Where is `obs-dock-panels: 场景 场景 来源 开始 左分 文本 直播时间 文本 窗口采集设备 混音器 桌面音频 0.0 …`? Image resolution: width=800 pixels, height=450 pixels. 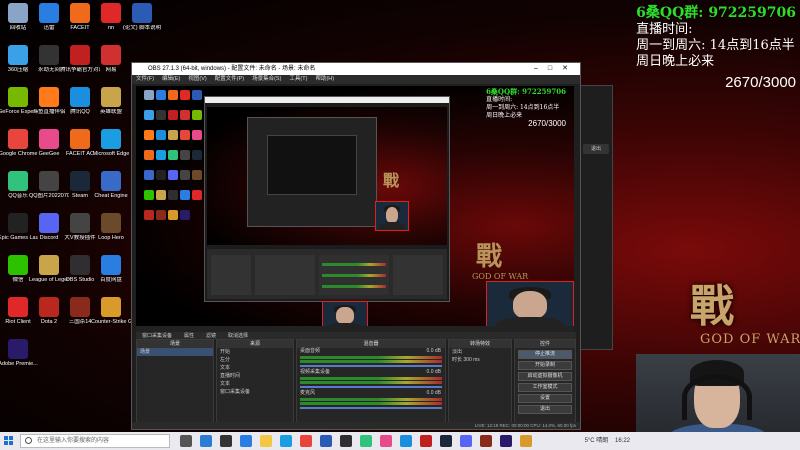
obs-dock-panels: 场景 场景 来源 开始 左分 文本 直播时间 文本 窗口采集设备 混音器 桌面音频 0.0 … is located at coordinates (356, 383).